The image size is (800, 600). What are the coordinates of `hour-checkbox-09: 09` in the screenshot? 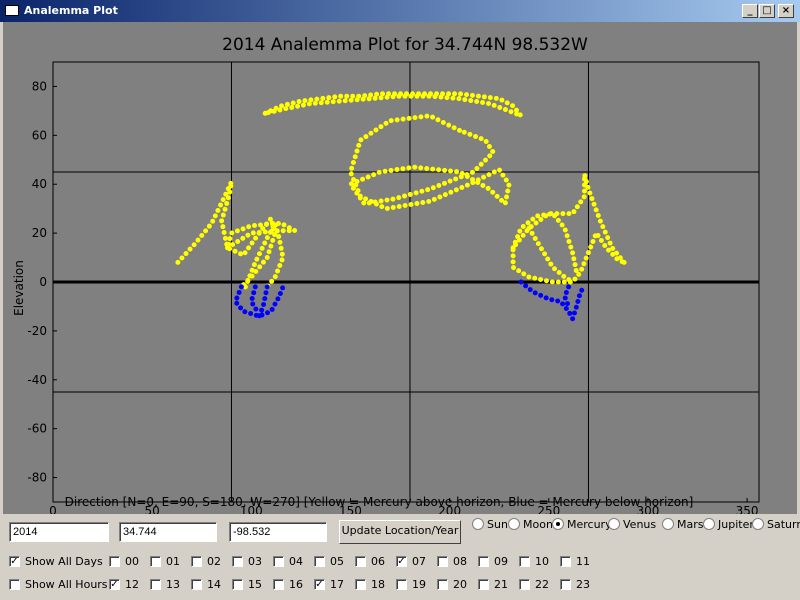 It's located at (493, 562).